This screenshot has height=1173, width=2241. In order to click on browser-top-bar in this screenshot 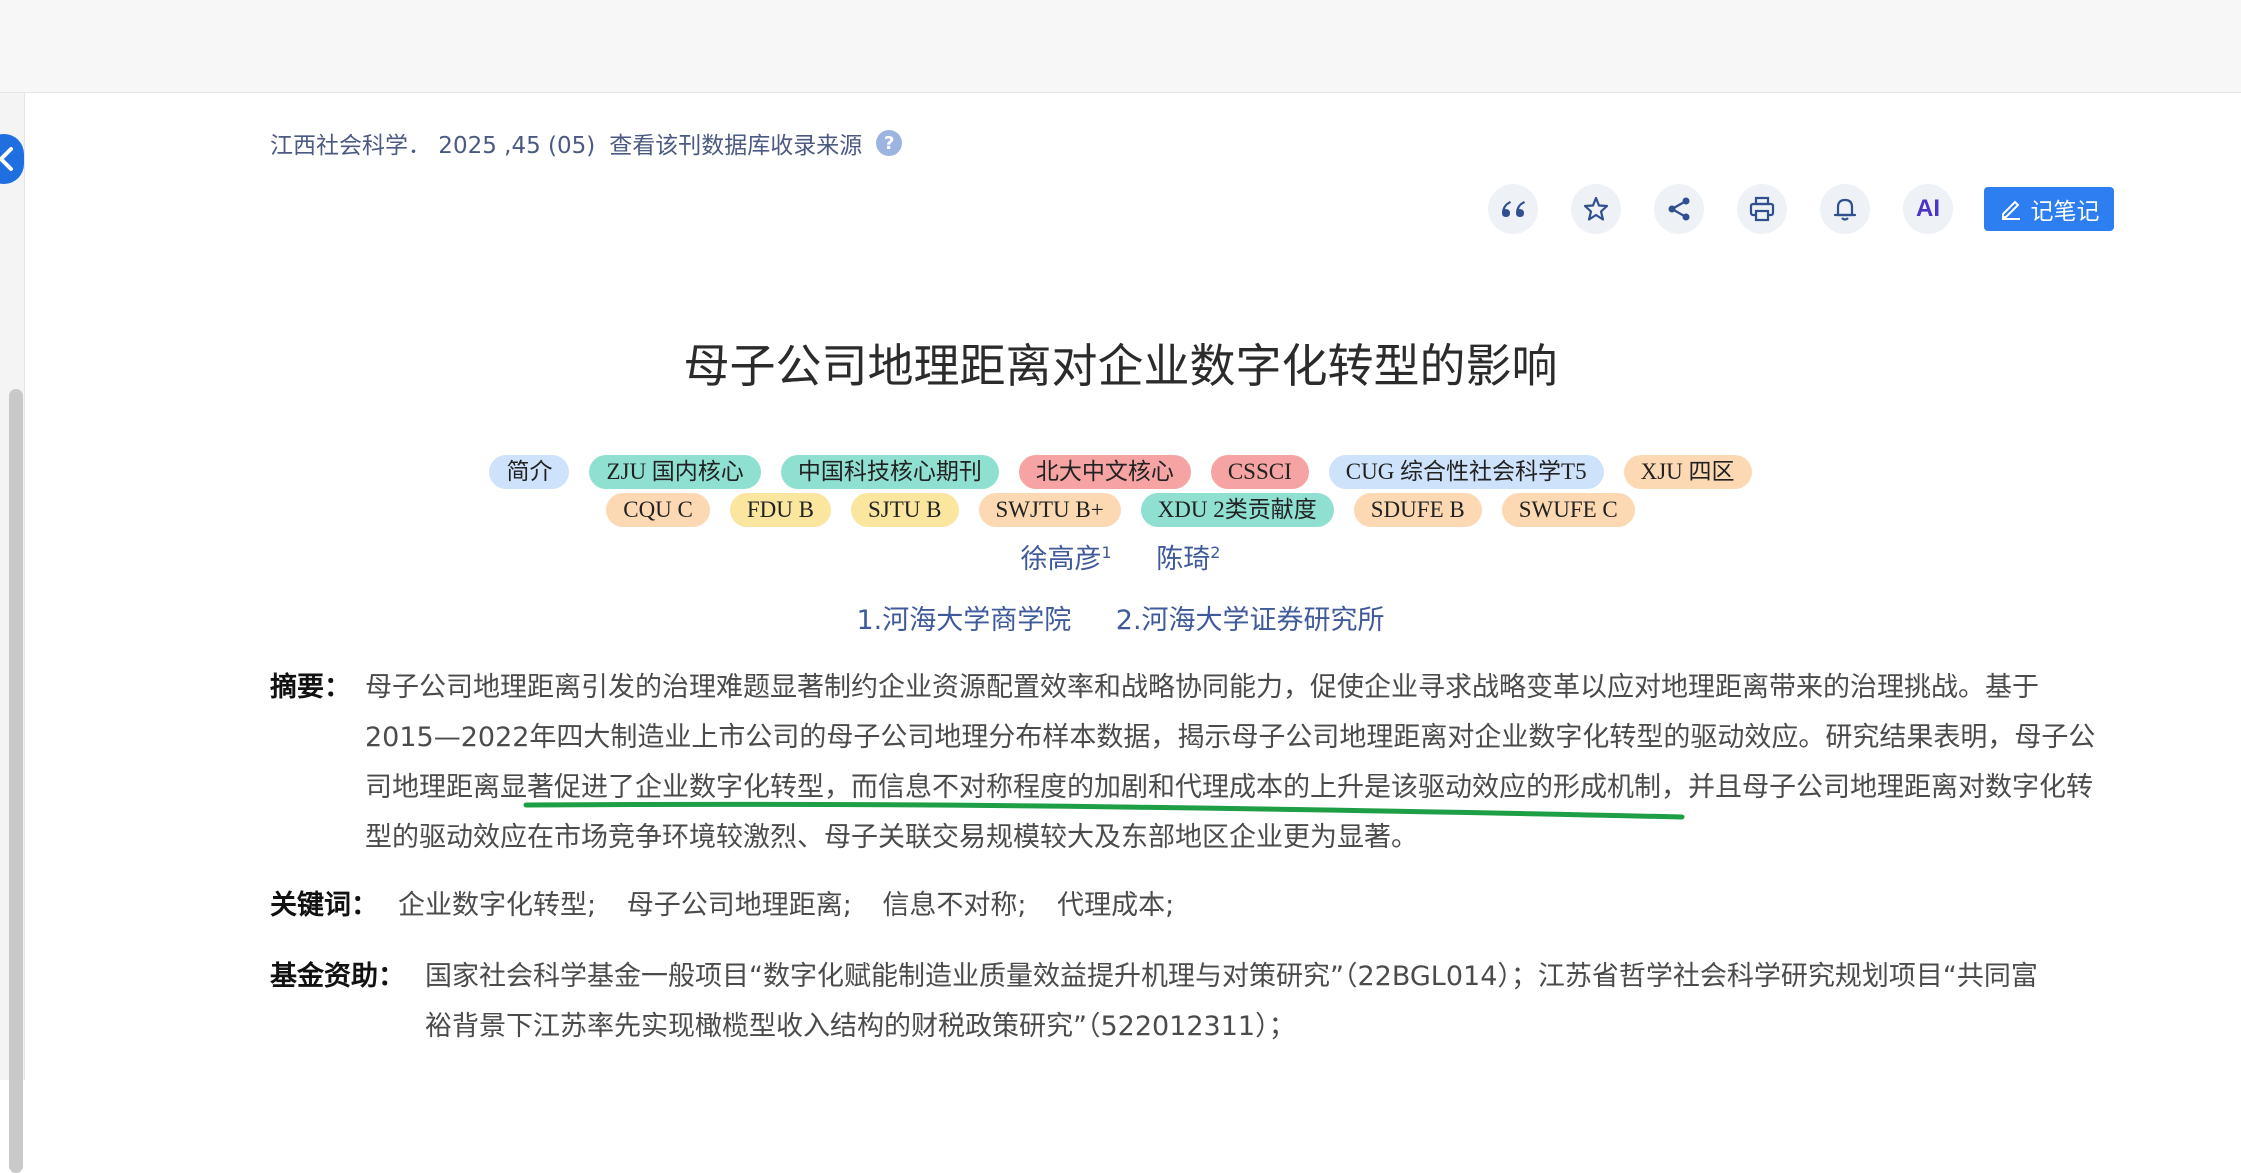, I will do `click(1120, 46)`.